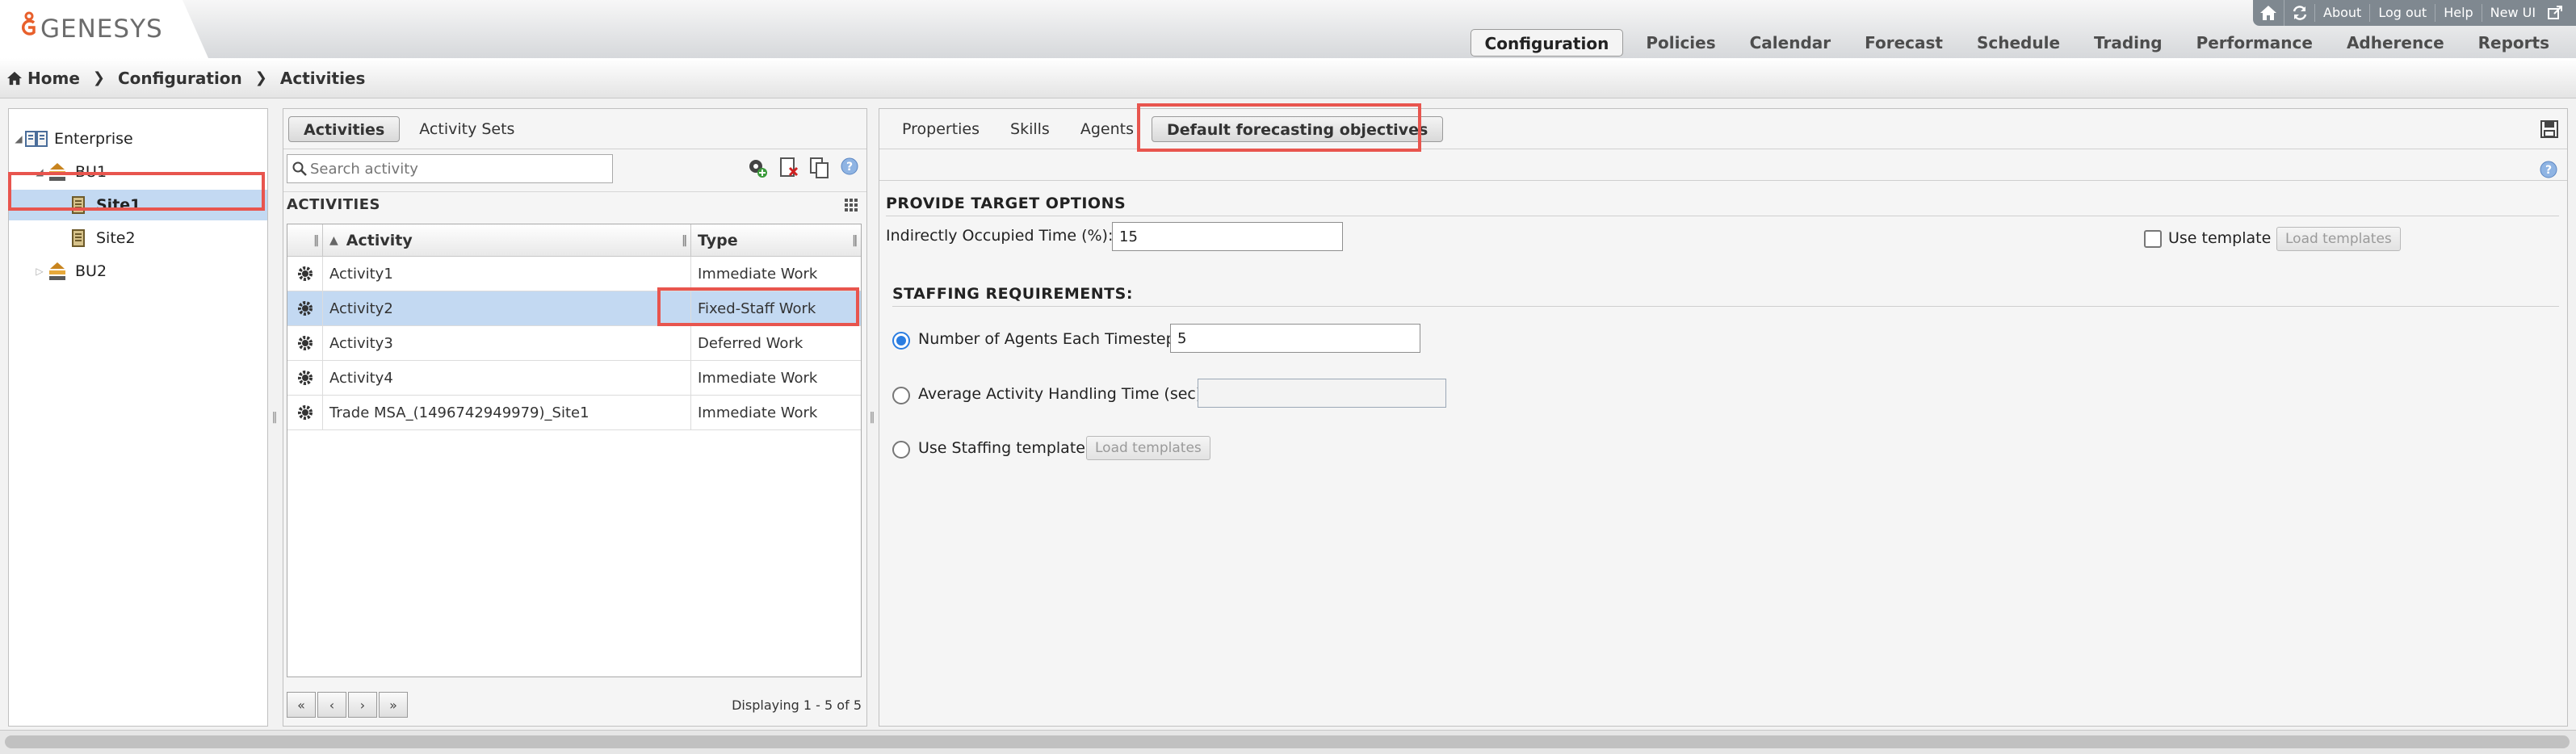  I want to click on tree-node-label: BU1, so click(91, 172).